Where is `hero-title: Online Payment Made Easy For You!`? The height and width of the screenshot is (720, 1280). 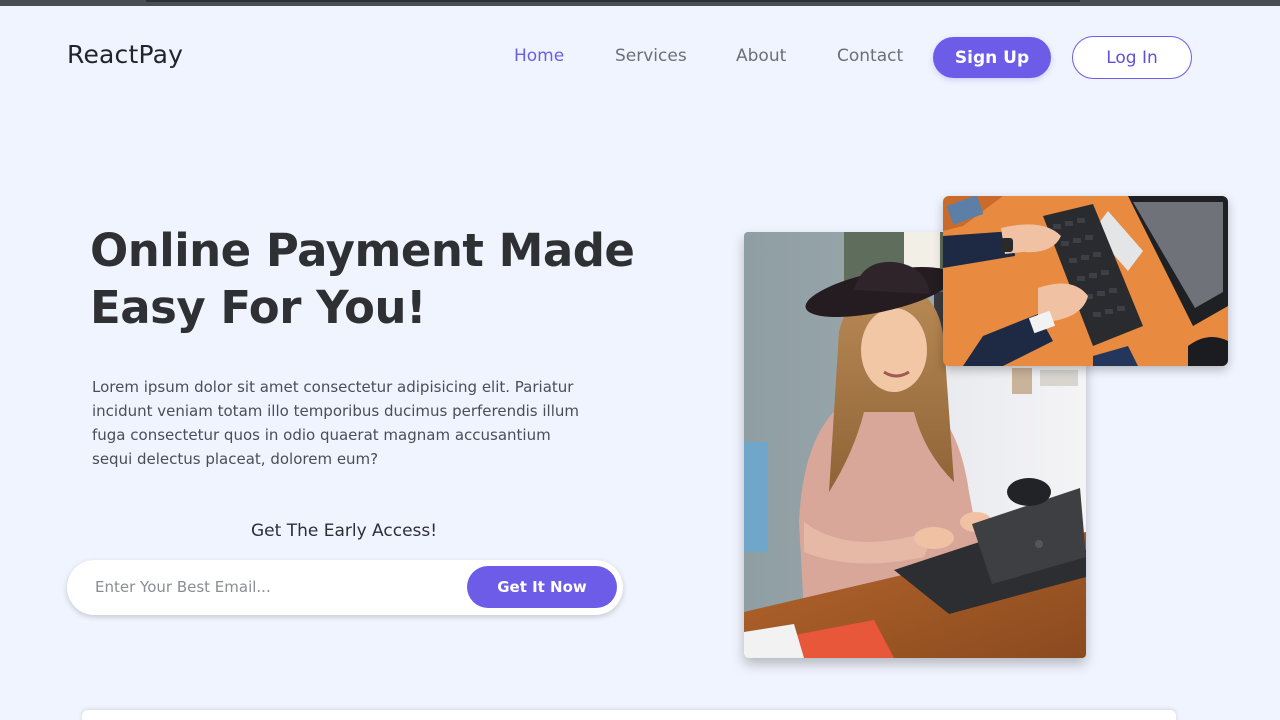 hero-title: Online Payment Made Easy For You! is located at coordinates (380, 279).